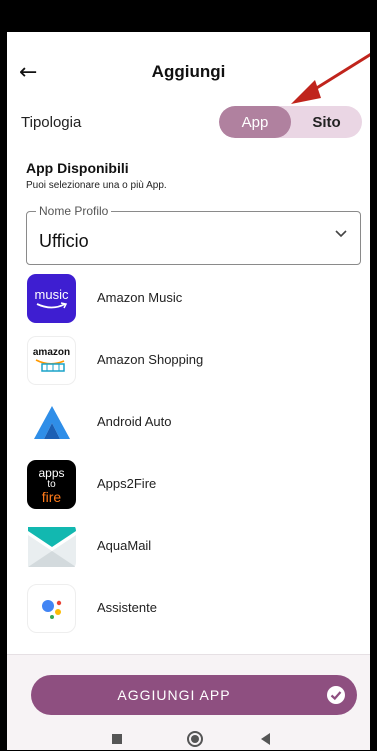 The width and height of the screenshot is (377, 751). I want to click on apps2fire-line-1: apps, so click(51, 472).